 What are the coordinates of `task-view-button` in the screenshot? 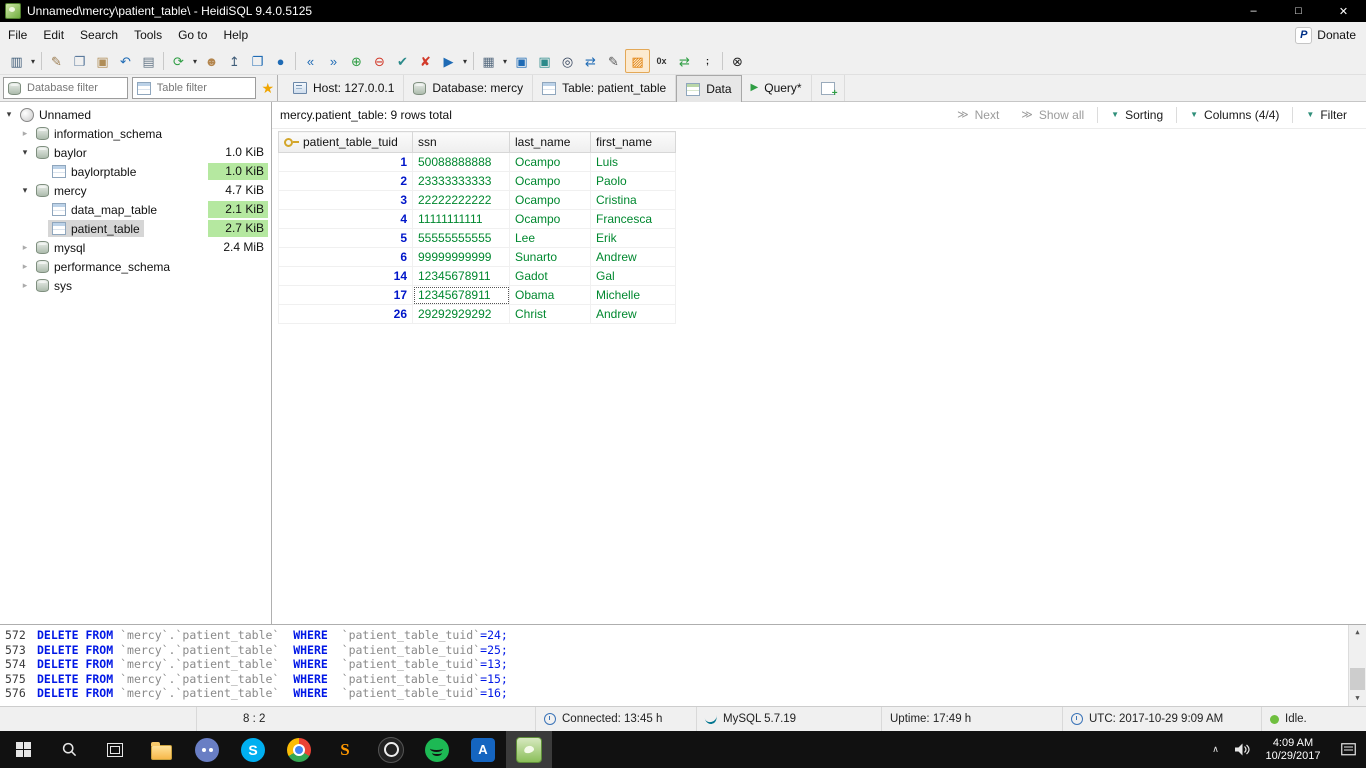 It's located at (115, 749).